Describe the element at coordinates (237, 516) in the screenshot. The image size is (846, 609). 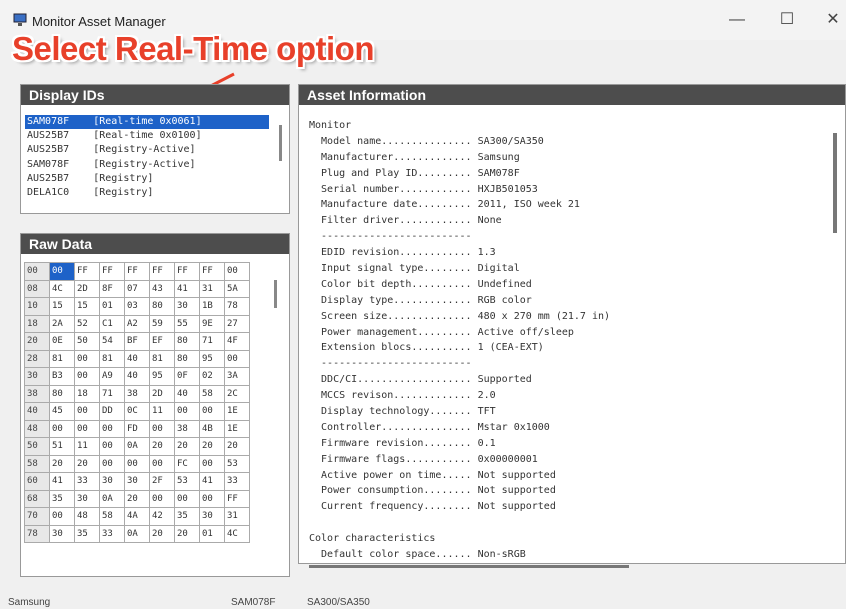
I see `raw-data-byte: 31` at that location.